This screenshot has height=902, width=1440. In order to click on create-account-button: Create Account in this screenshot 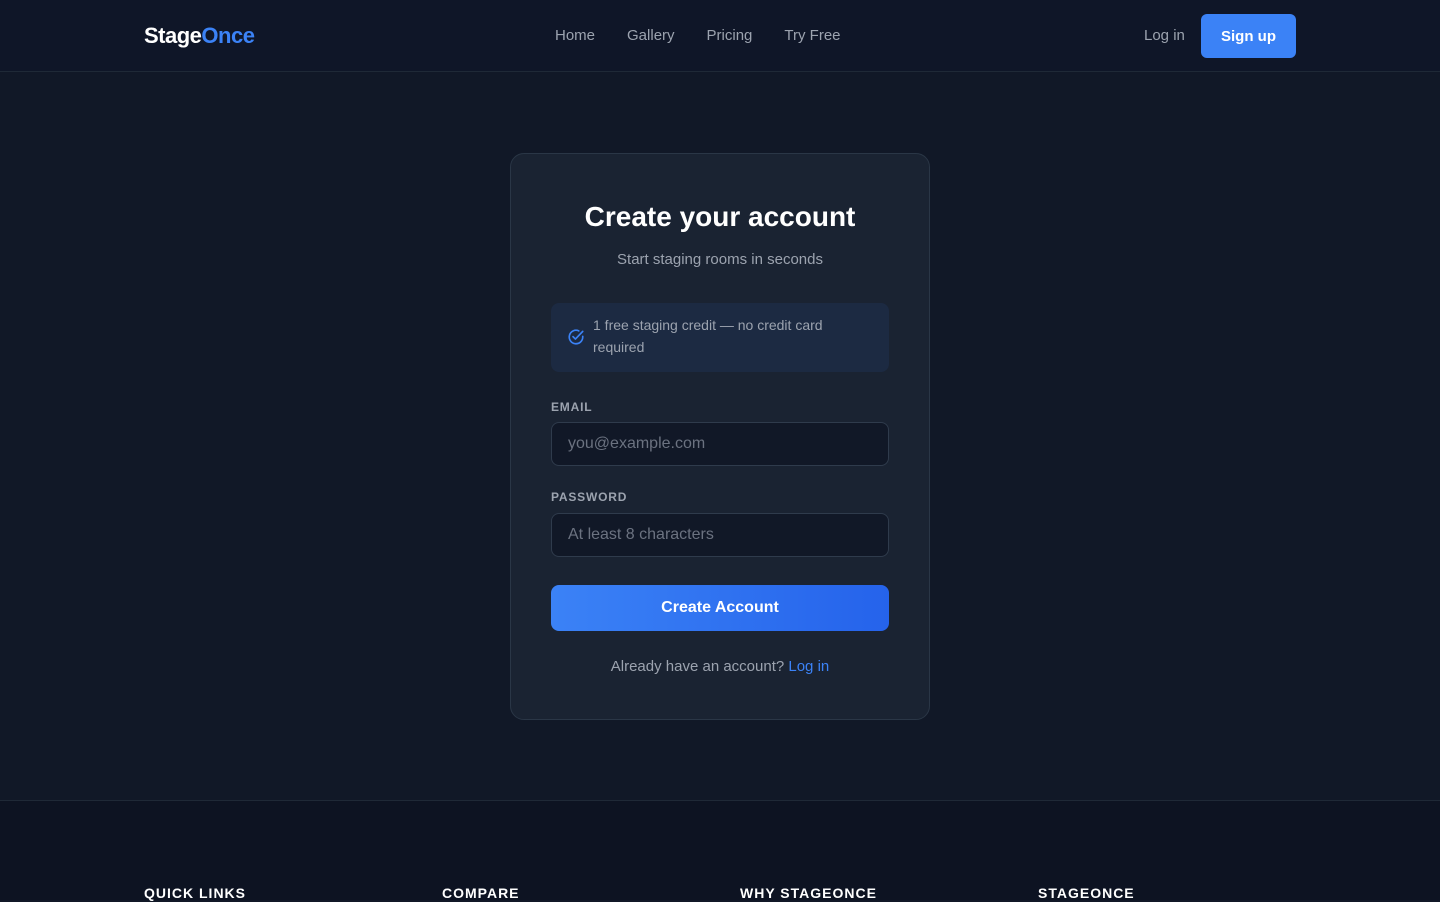, I will do `click(720, 608)`.